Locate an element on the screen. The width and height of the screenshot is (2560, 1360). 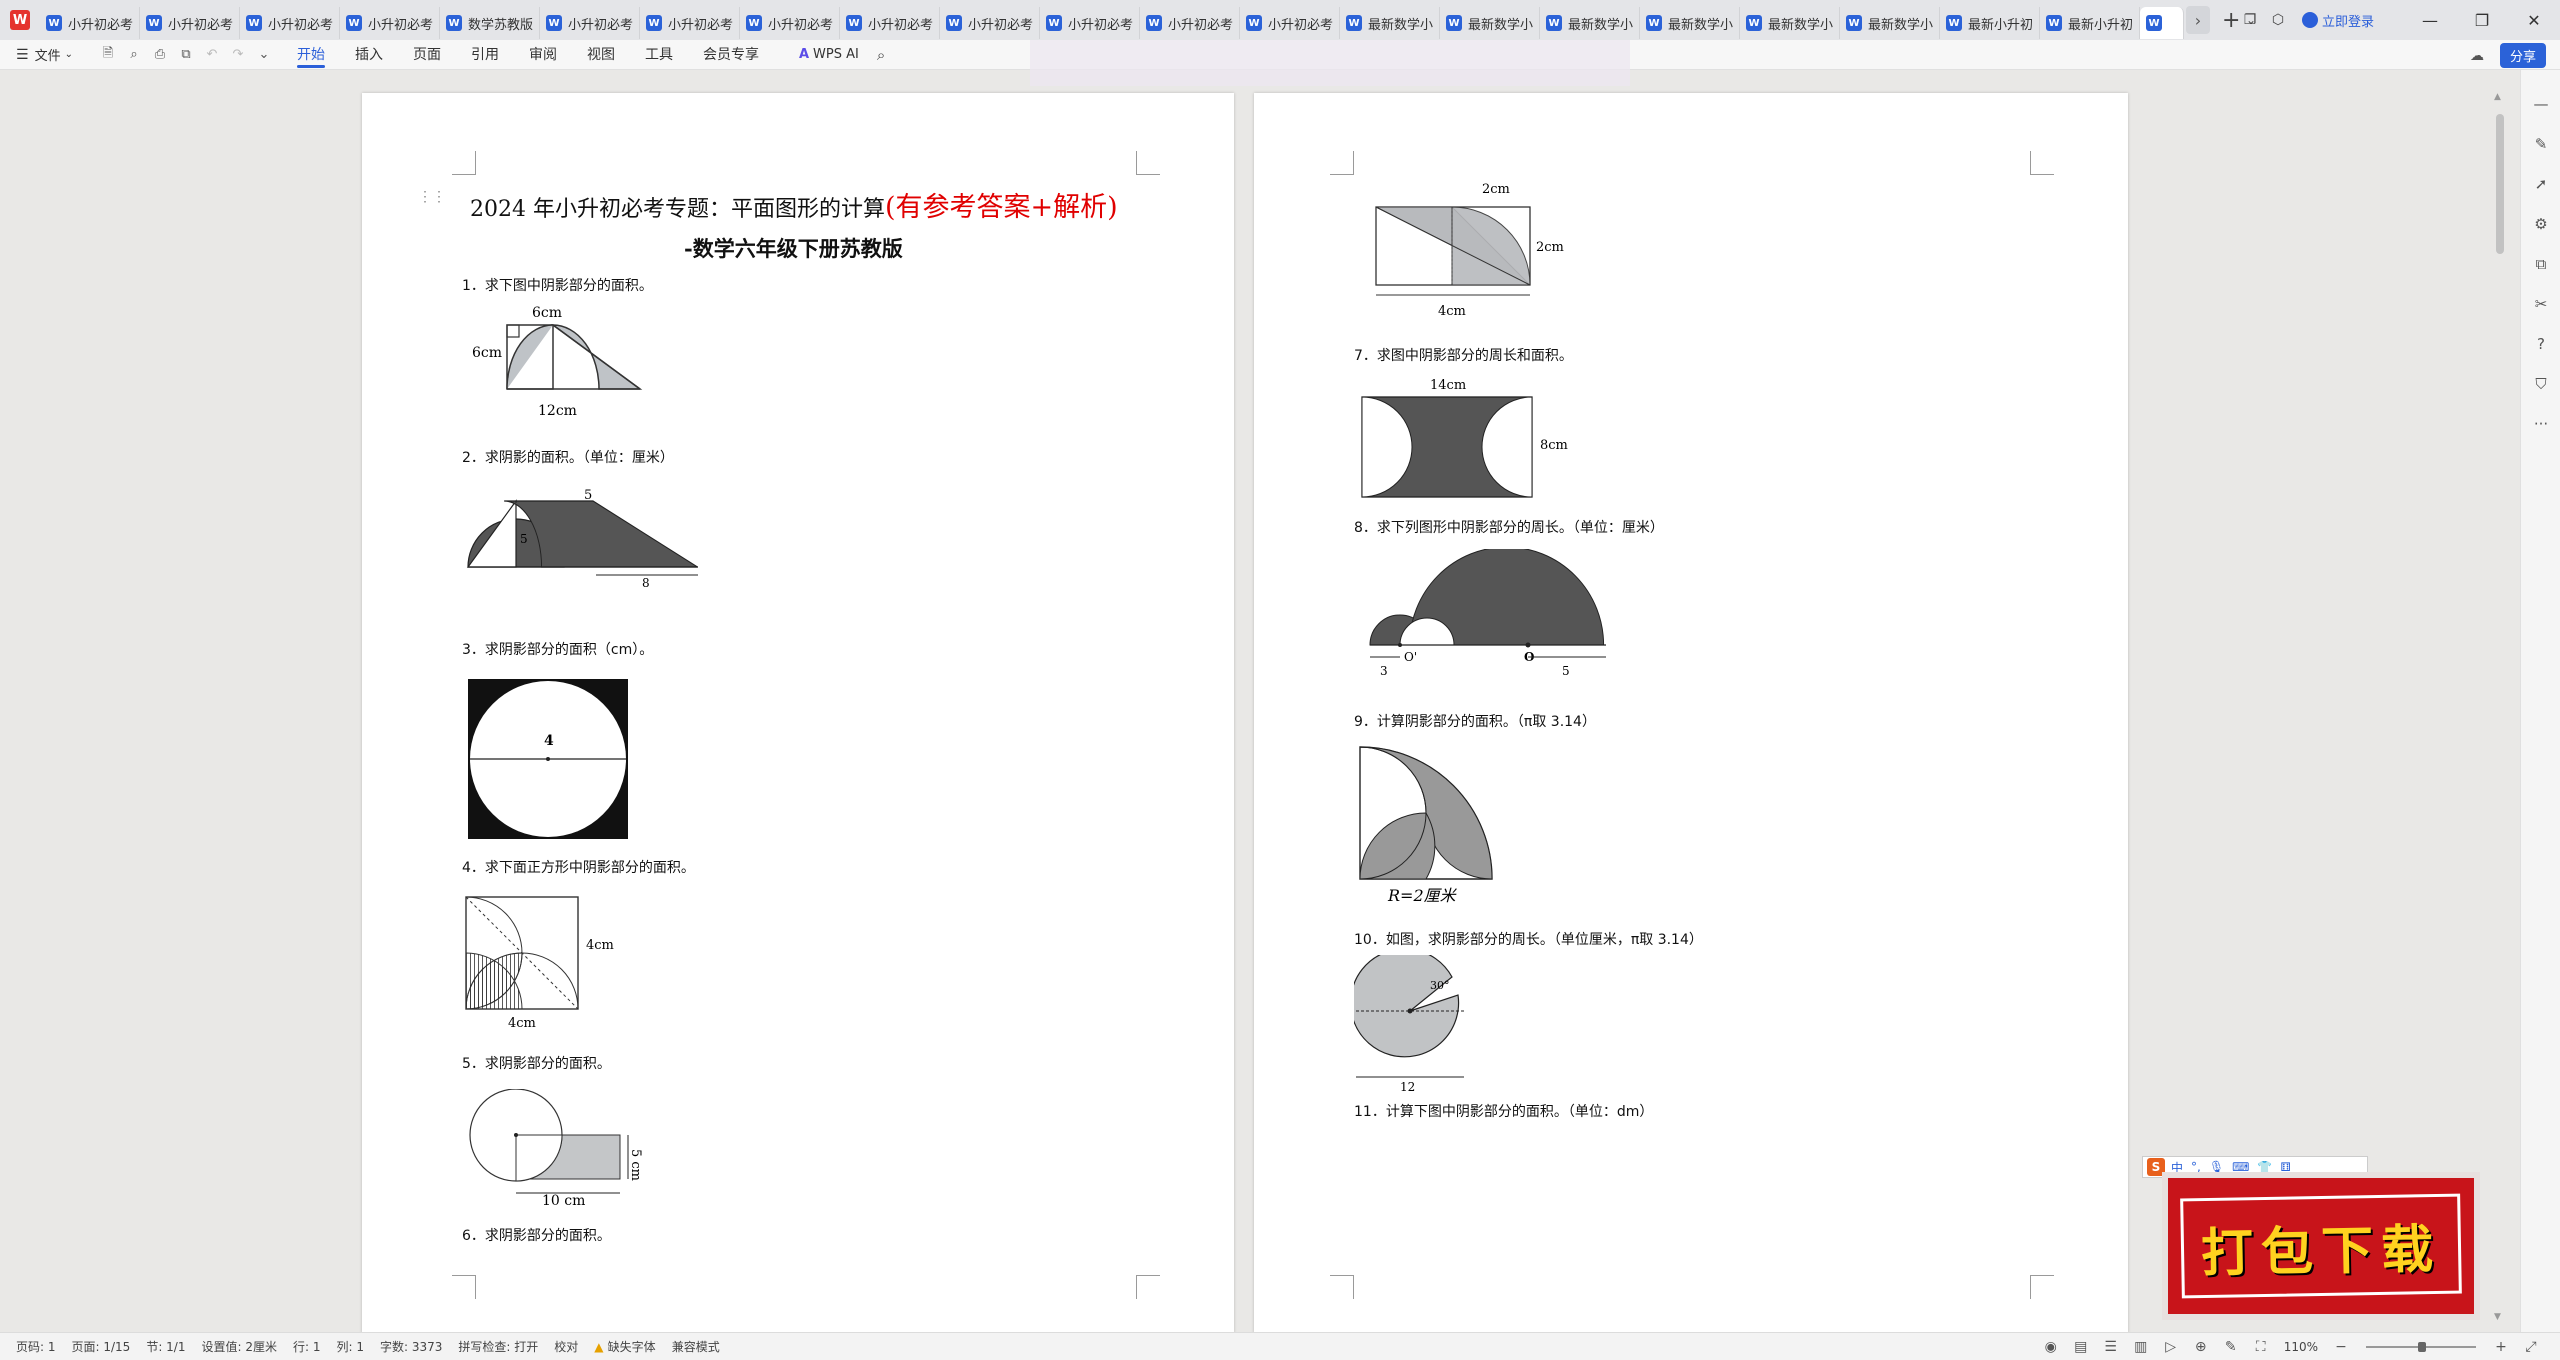
scroll-thumb is located at coordinates (2500, 184).